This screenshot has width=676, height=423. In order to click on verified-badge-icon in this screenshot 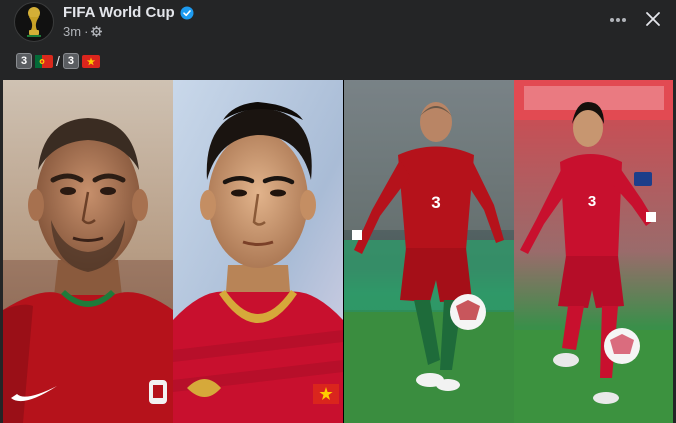, I will do `click(187, 12)`.